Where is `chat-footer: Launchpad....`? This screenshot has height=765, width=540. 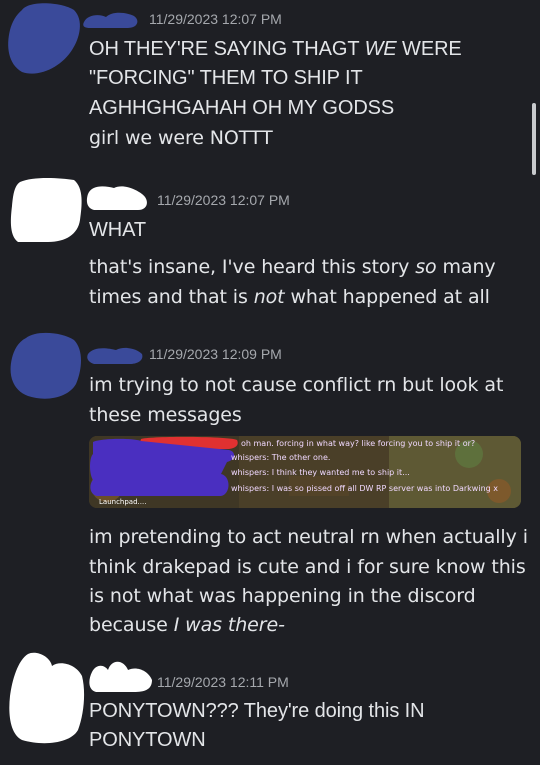 chat-footer: Launchpad.... is located at coordinates (123, 502).